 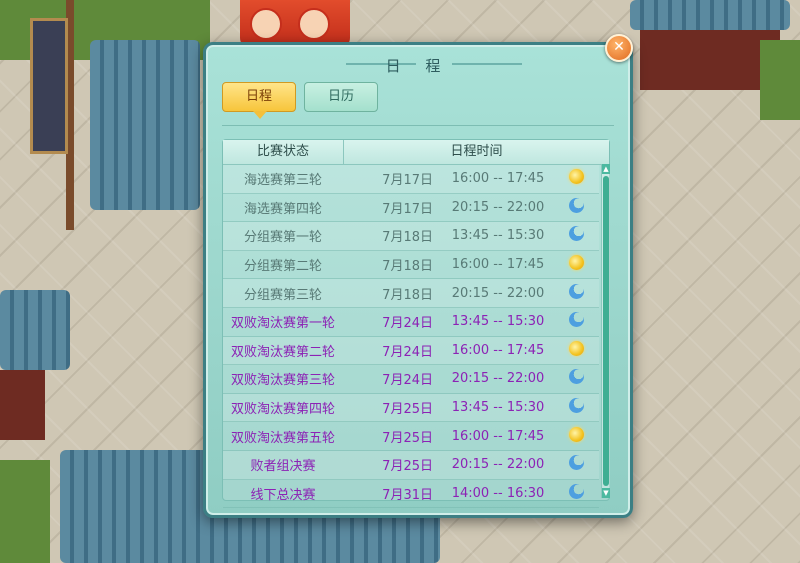 I want to click on divider, so click(x=418, y=125).